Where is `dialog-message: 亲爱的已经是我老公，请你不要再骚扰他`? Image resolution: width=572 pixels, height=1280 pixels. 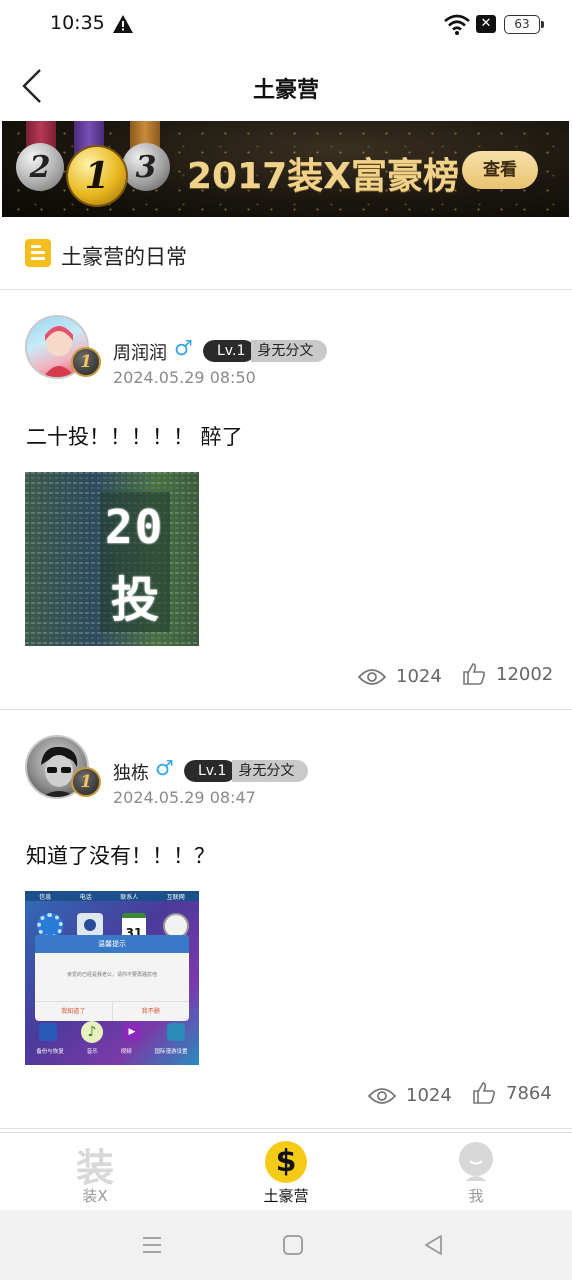 dialog-message: 亲爱的已经是我老公，请你不要再骚扰他 is located at coordinates (111, 975).